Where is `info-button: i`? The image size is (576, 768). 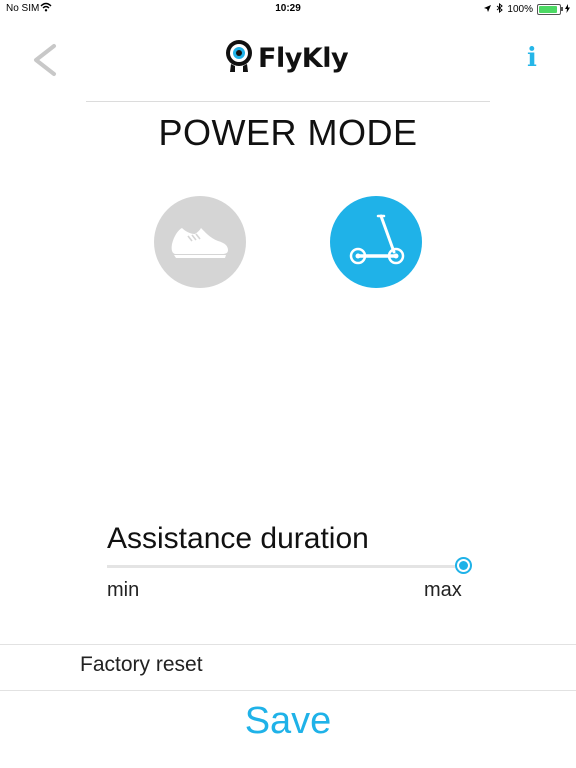 info-button: i is located at coordinates (532, 58).